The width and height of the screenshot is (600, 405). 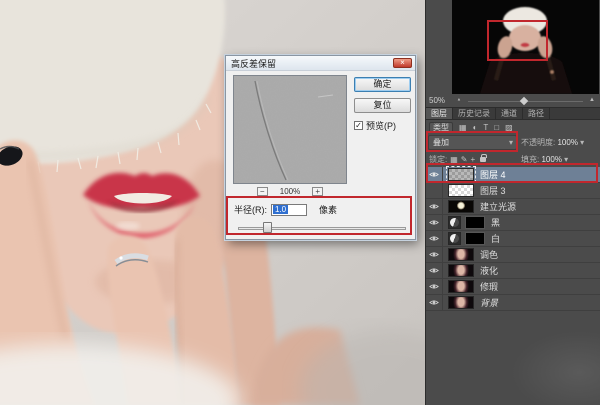 I want to click on fill-value: 100%, so click(x=551, y=159).